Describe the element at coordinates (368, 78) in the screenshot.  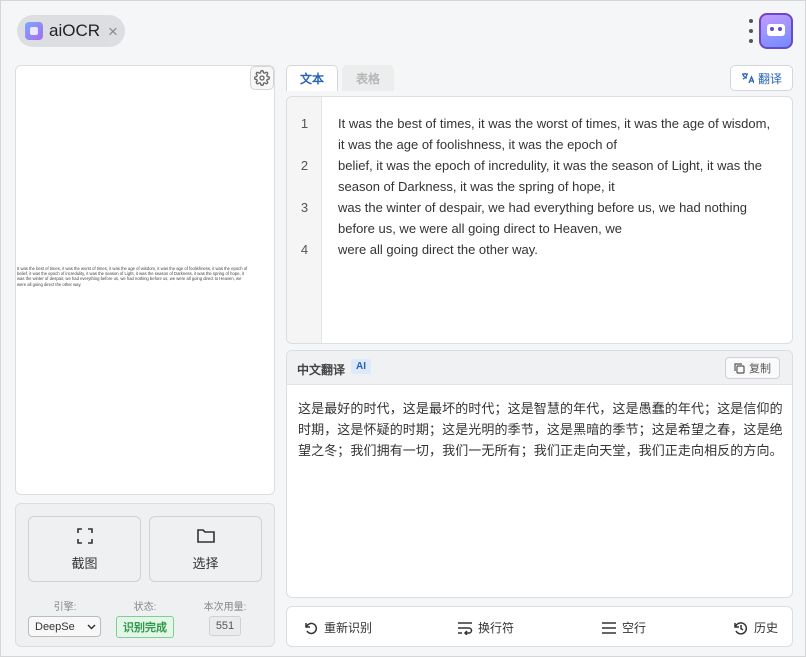
I see `tab-table: 表格` at that location.